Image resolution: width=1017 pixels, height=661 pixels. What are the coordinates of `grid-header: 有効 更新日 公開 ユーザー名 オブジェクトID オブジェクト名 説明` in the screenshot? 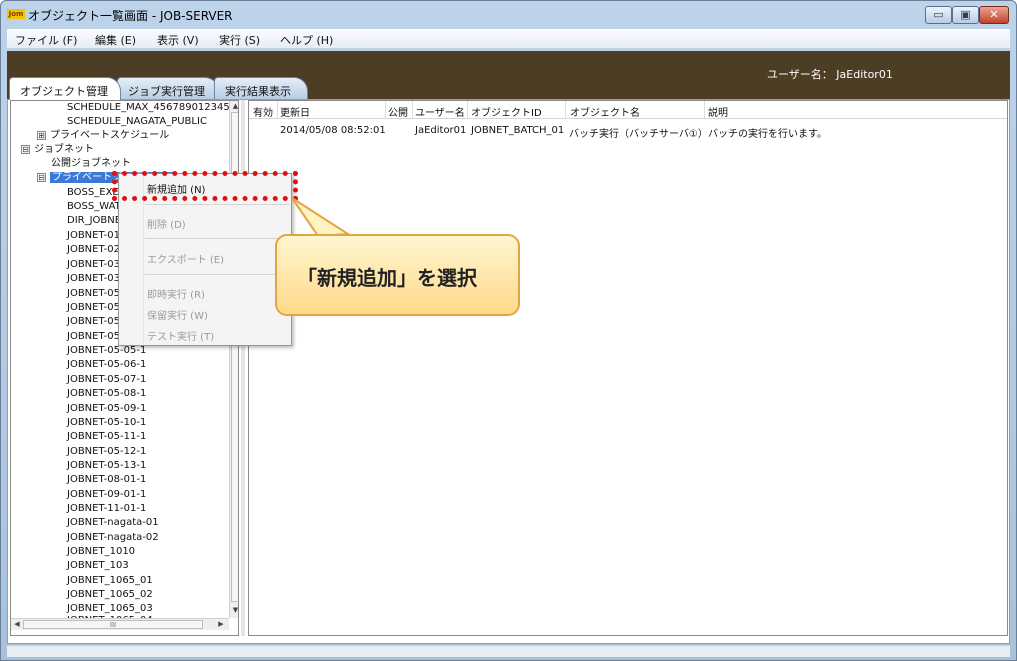 It's located at (628, 110).